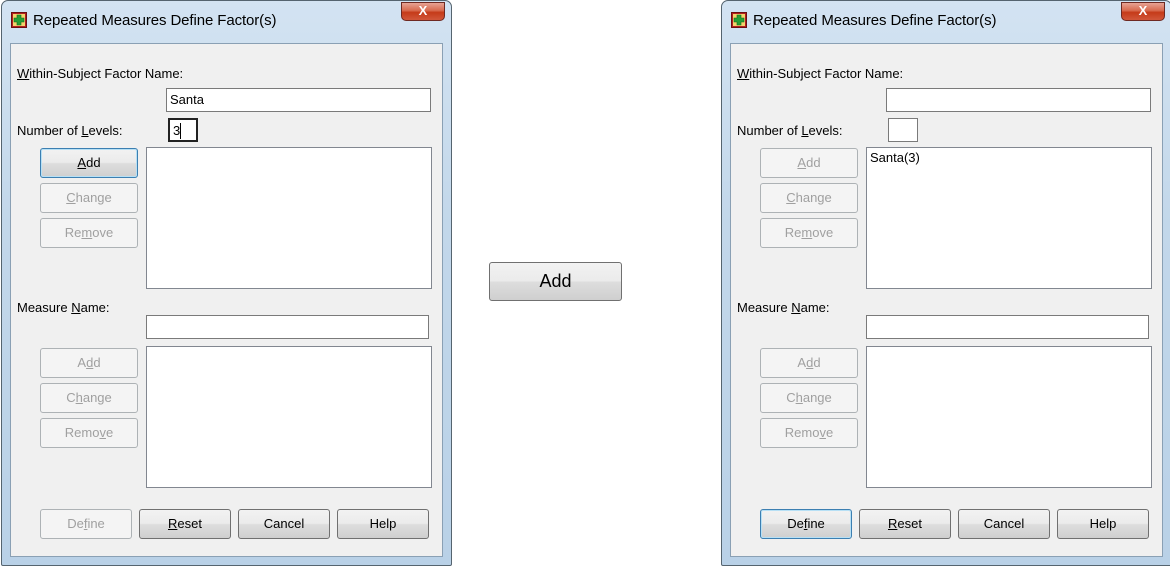 The height and width of the screenshot is (568, 1170). Describe the element at coordinates (183, 130) in the screenshot. I see `levels-input: 3` at that location.